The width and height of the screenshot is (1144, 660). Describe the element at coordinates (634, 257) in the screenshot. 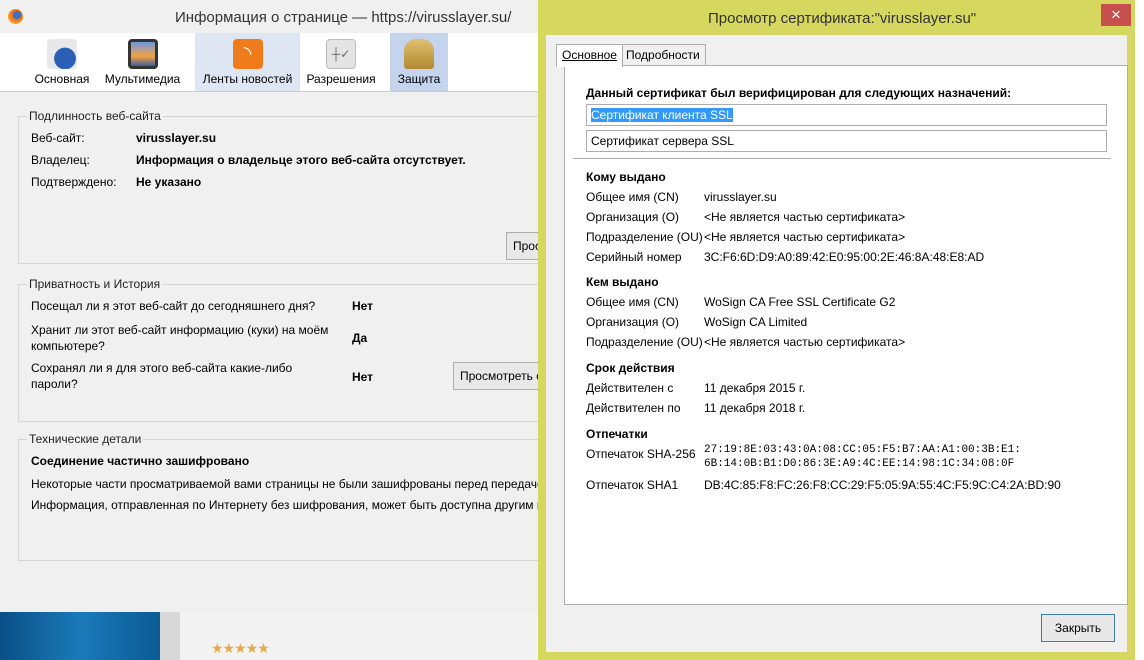

I see `field-label: Серийный номер` at that location.